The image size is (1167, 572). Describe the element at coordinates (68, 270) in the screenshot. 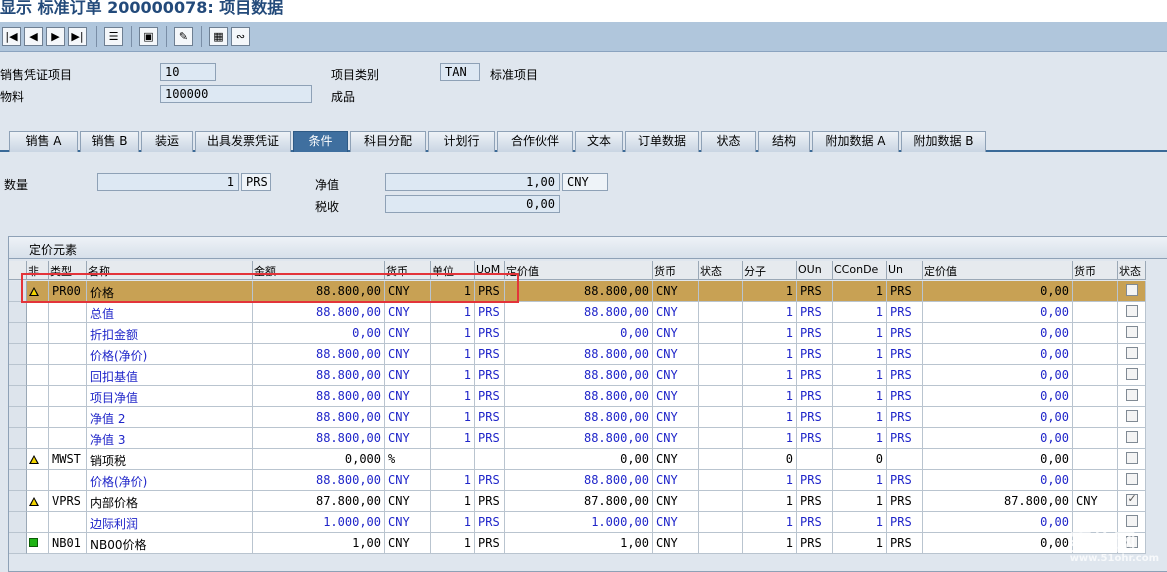

I see `column-header: 类型` at that location.